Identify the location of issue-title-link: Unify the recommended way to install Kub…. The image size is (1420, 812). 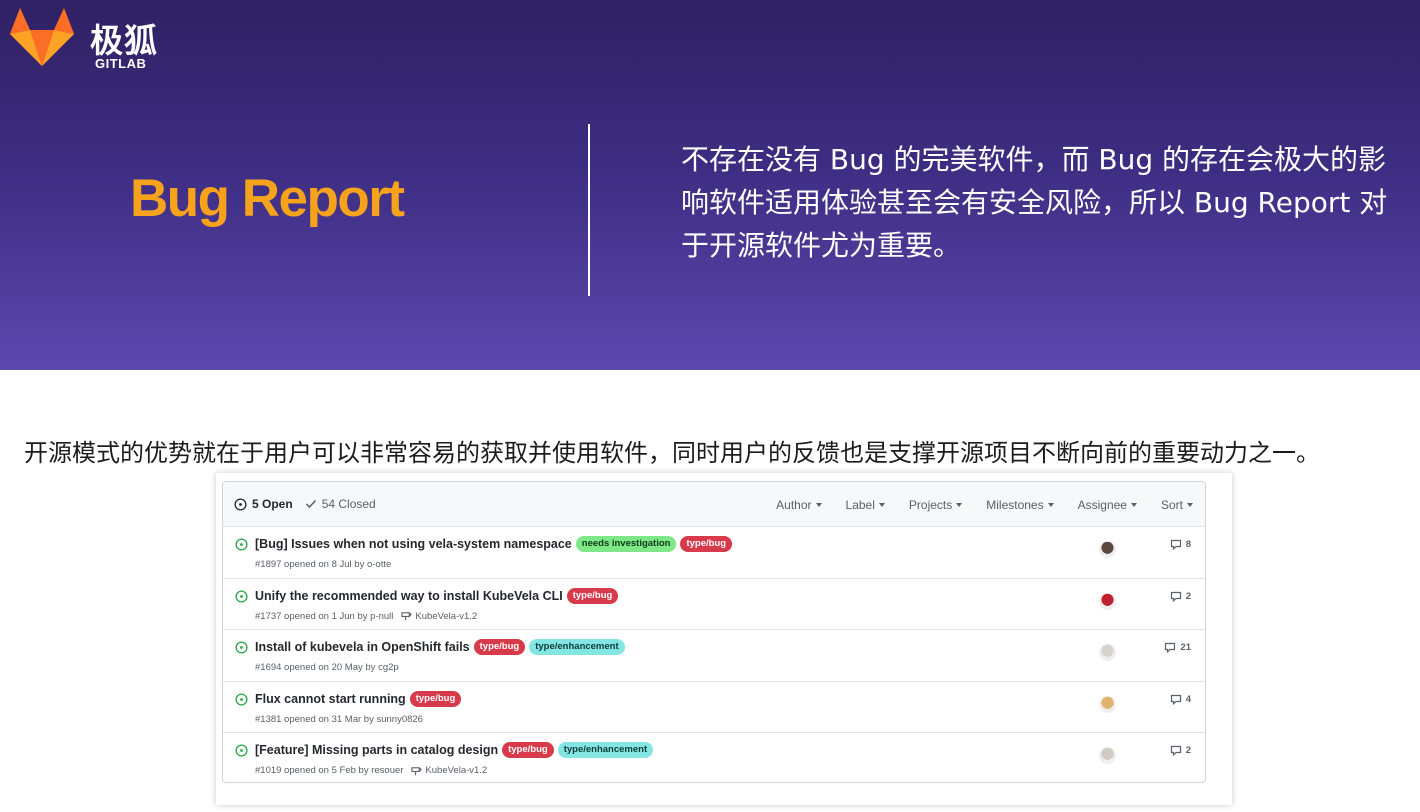
(409, 596).